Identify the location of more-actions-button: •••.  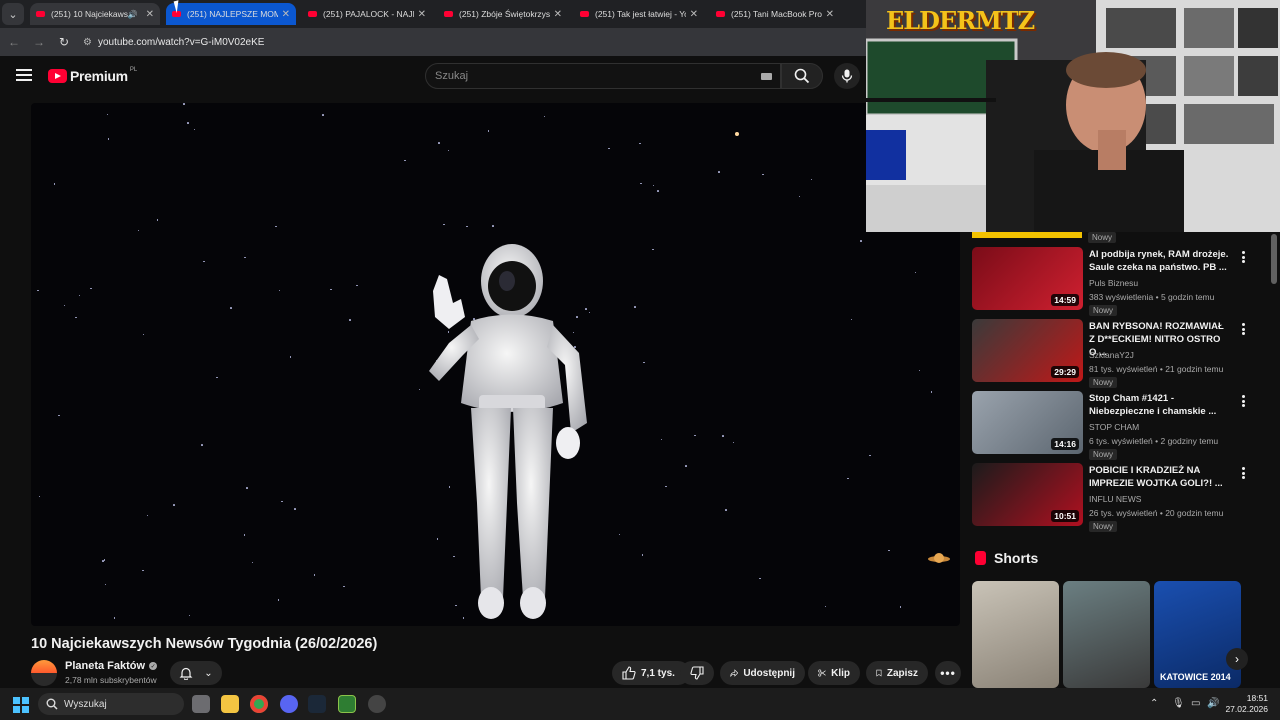
(948, 673).